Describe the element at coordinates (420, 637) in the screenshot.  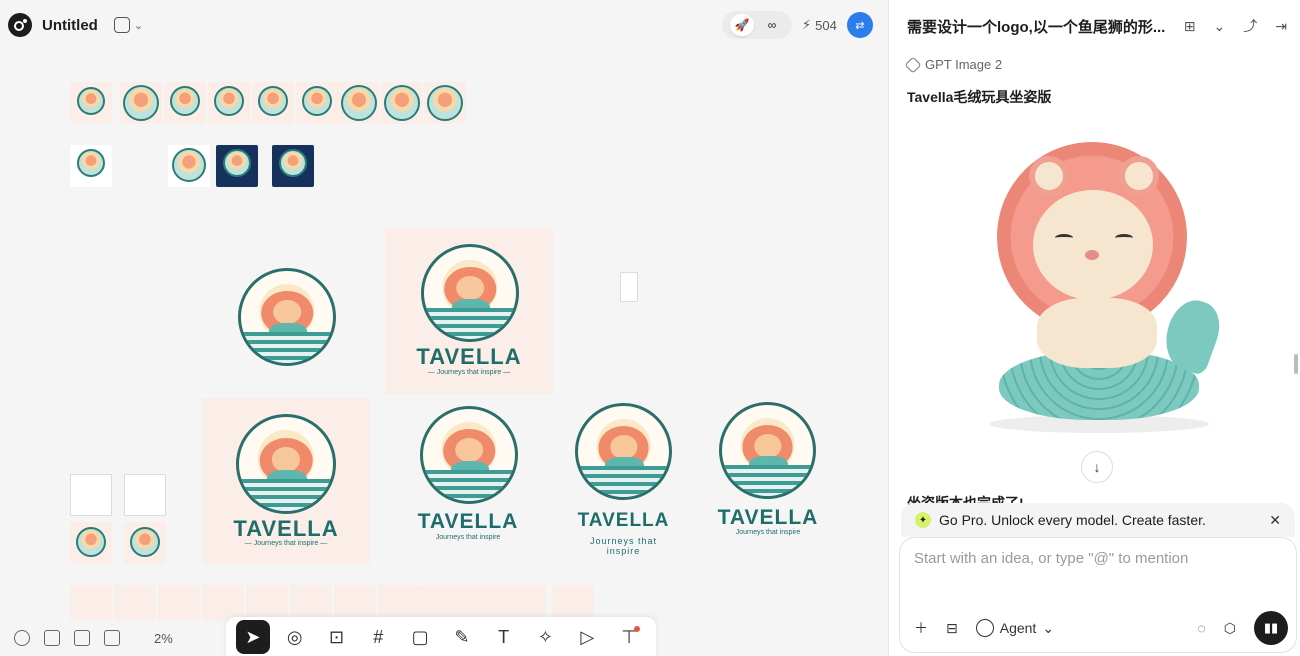
I see `rectangle-tool: ▢` at that location.